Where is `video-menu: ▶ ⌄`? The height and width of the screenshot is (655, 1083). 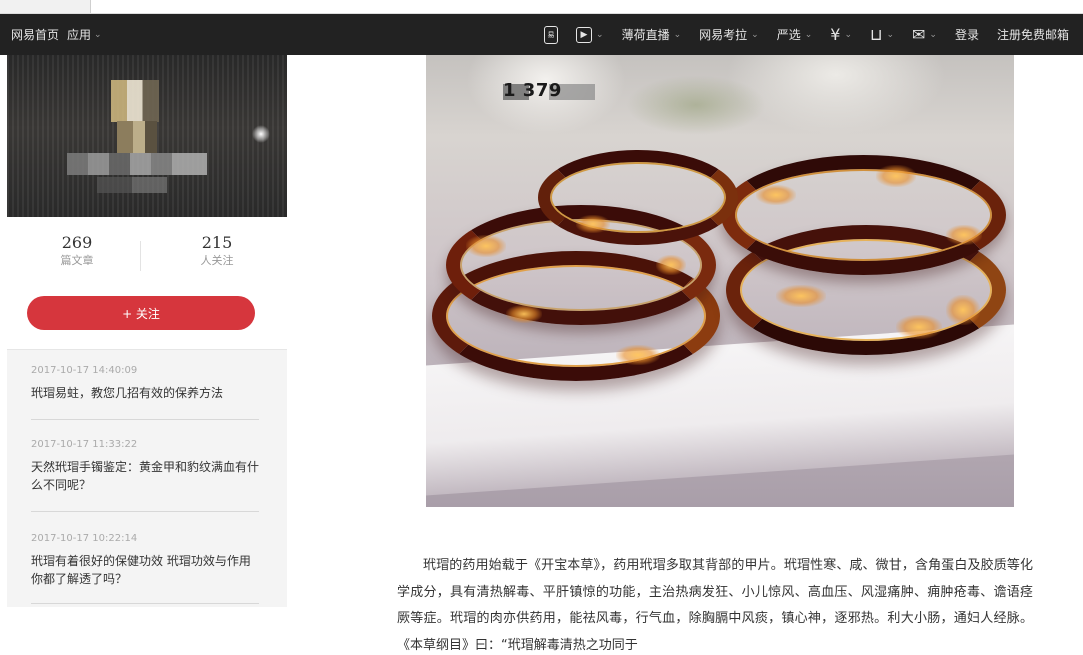 video-menu: ▶ ⌄ is located at coordinates (590, 34).